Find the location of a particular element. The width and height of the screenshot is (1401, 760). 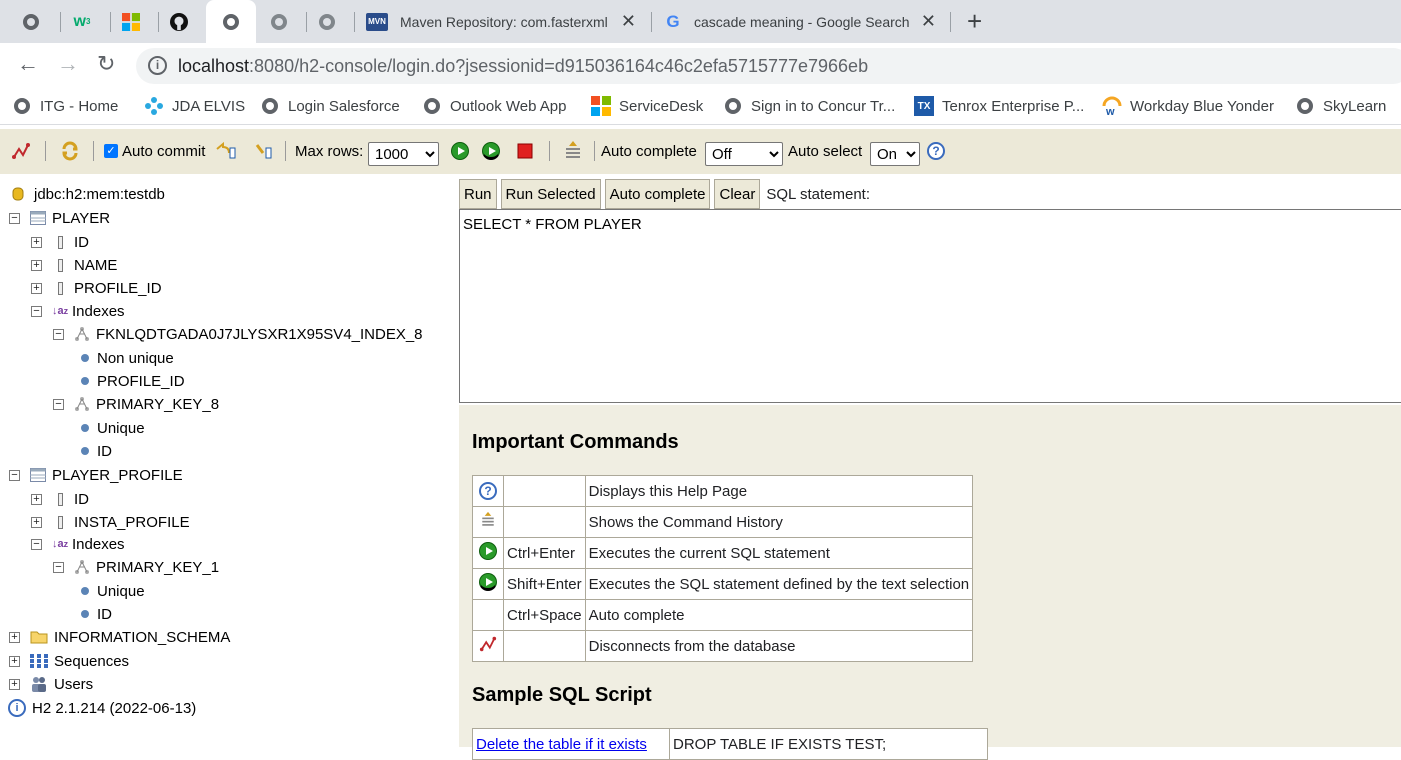

tab-h2-console is located at coordinates (231, 21).